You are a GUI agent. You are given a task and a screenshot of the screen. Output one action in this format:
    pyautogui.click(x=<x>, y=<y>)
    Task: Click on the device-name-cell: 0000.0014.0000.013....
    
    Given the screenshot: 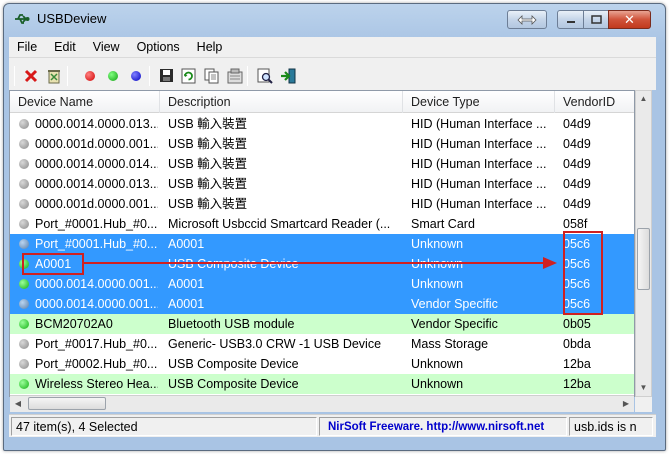 What is the action you would take?
    pyautogui.click(x=96, y=184)
    